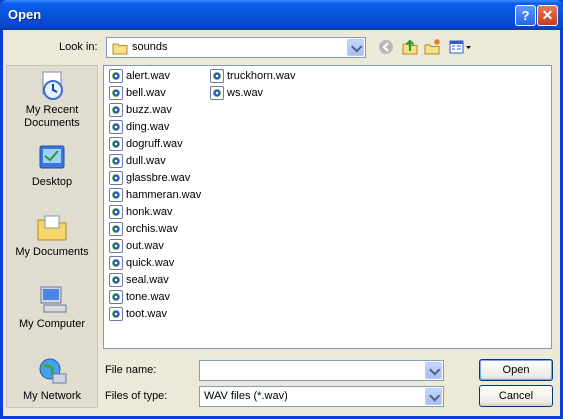  What do you see at coordinates (433, 396) in the screenshot?
I see `files-of-type-dropdown-button` at bounding box center [433, 396].